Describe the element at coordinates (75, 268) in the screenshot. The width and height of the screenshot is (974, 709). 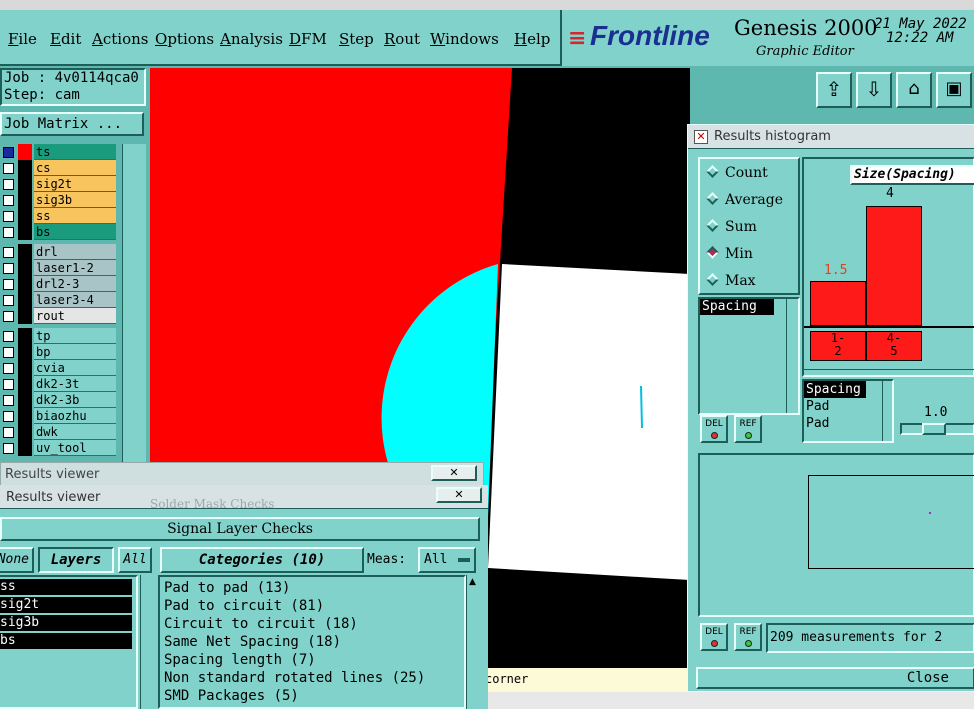
I see `layer-name: laser1-2` at that location.